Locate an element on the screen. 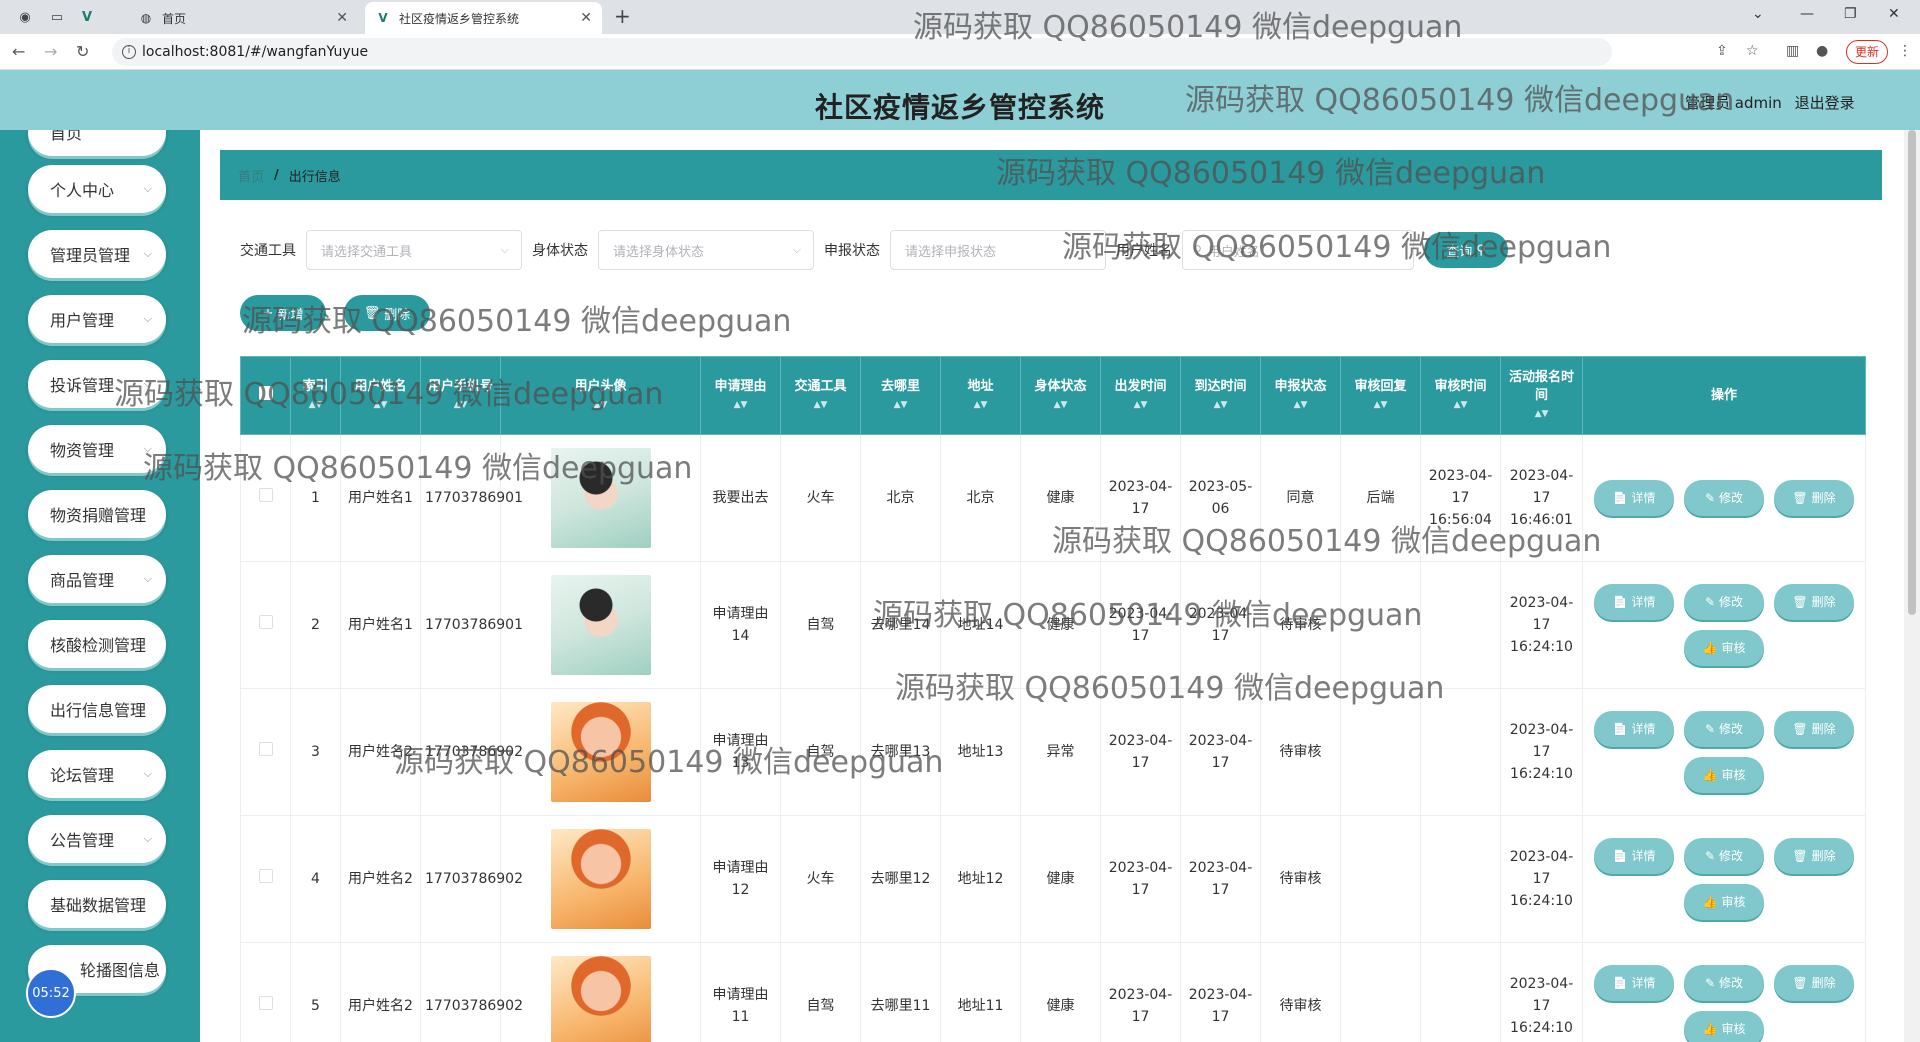  column-header: 审核回复 ▲▼ is located at coordinates (1380, 395).